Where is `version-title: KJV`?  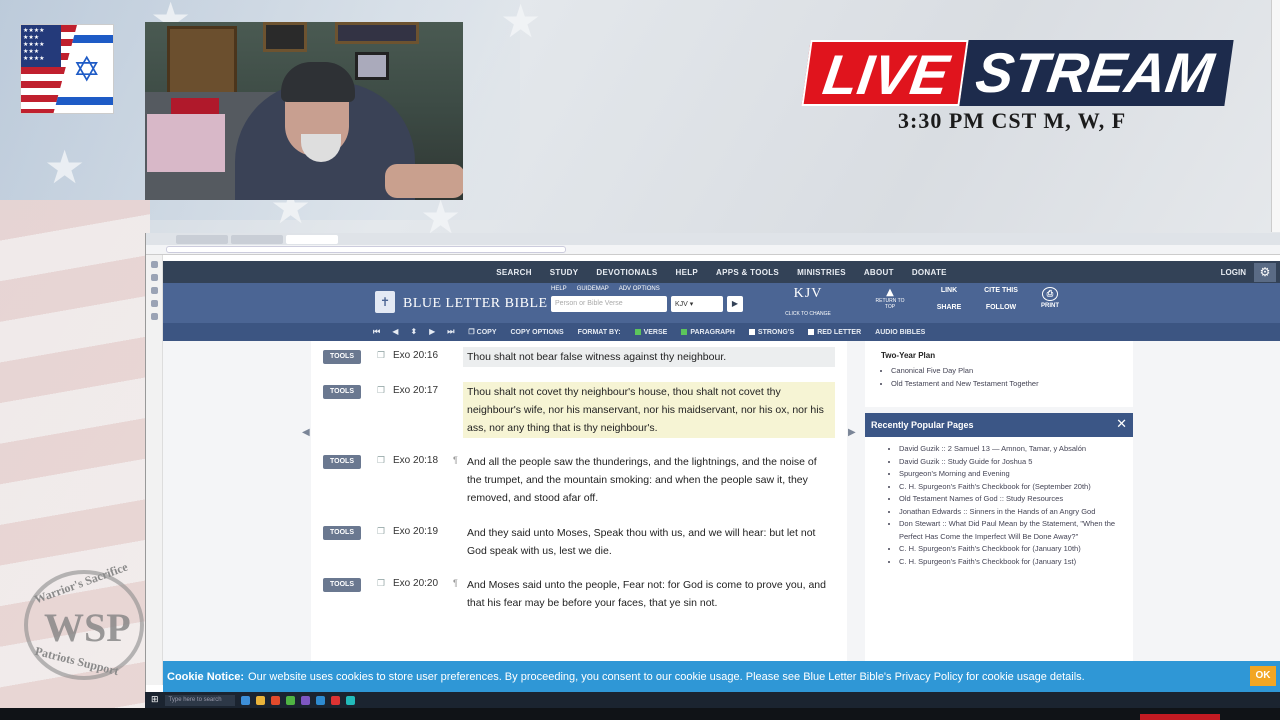 version-title: KJV is located at coordinates (808, 293).